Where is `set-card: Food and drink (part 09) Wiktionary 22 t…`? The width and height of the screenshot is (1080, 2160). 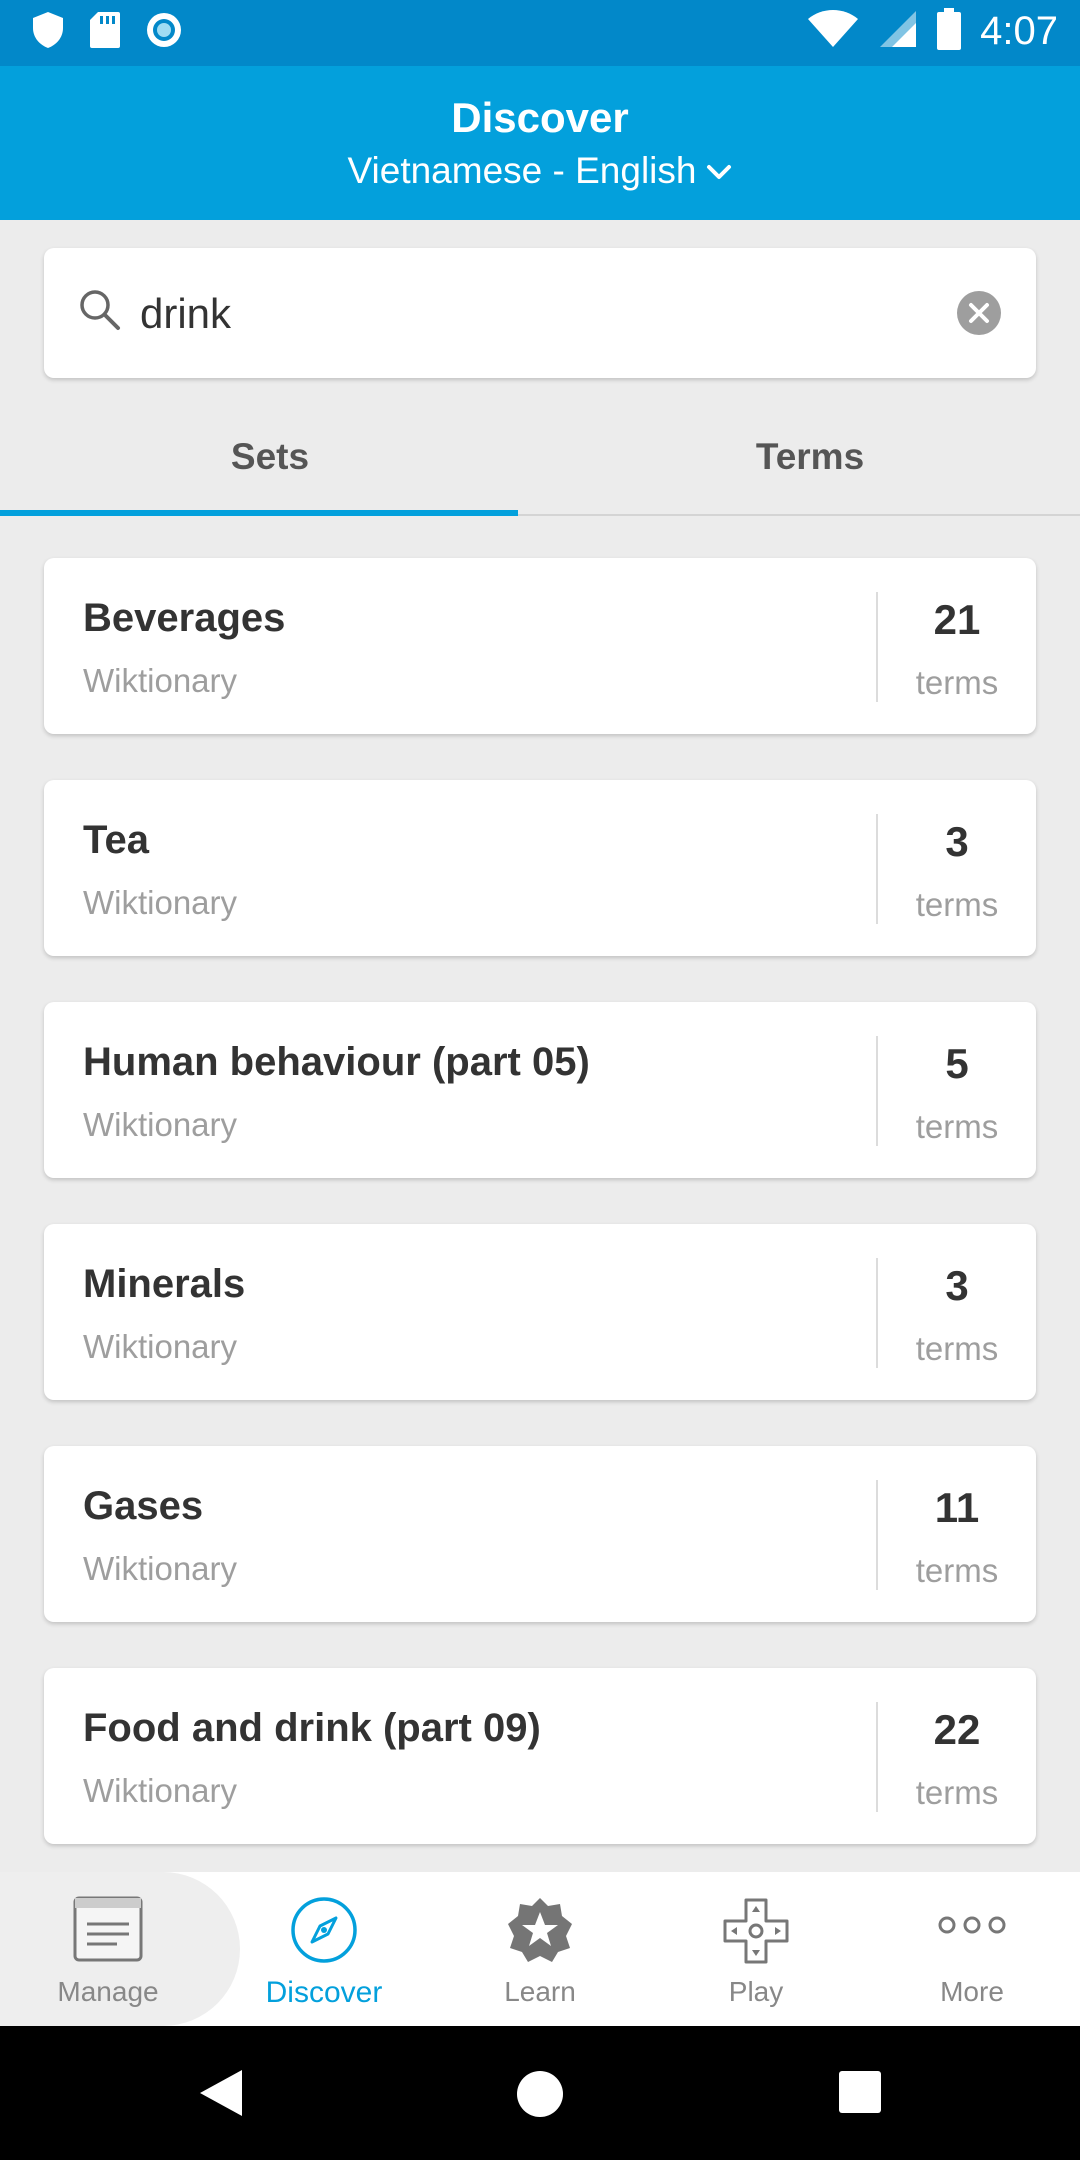
set-card: Food and drink (part 09) Wiktionary 22 t… is located at coordinates (540, 1756).